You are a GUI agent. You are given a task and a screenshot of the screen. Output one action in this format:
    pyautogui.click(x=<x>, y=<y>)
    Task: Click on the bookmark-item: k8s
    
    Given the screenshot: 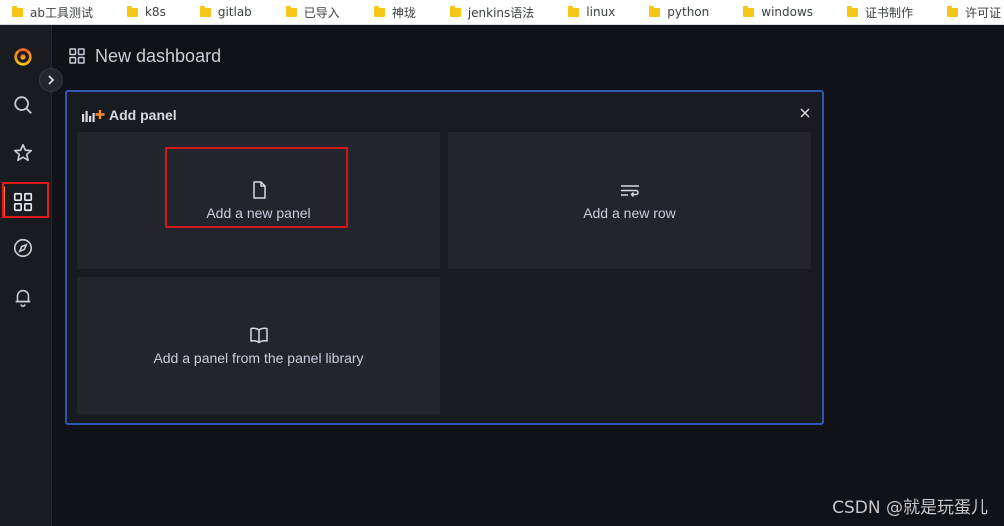 What is the action you would take?
    pyautogui.click(x=151, y=12)
    